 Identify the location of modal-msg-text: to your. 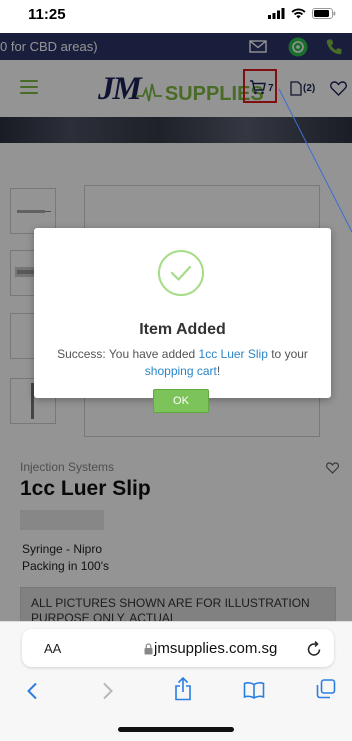
(287, 354).